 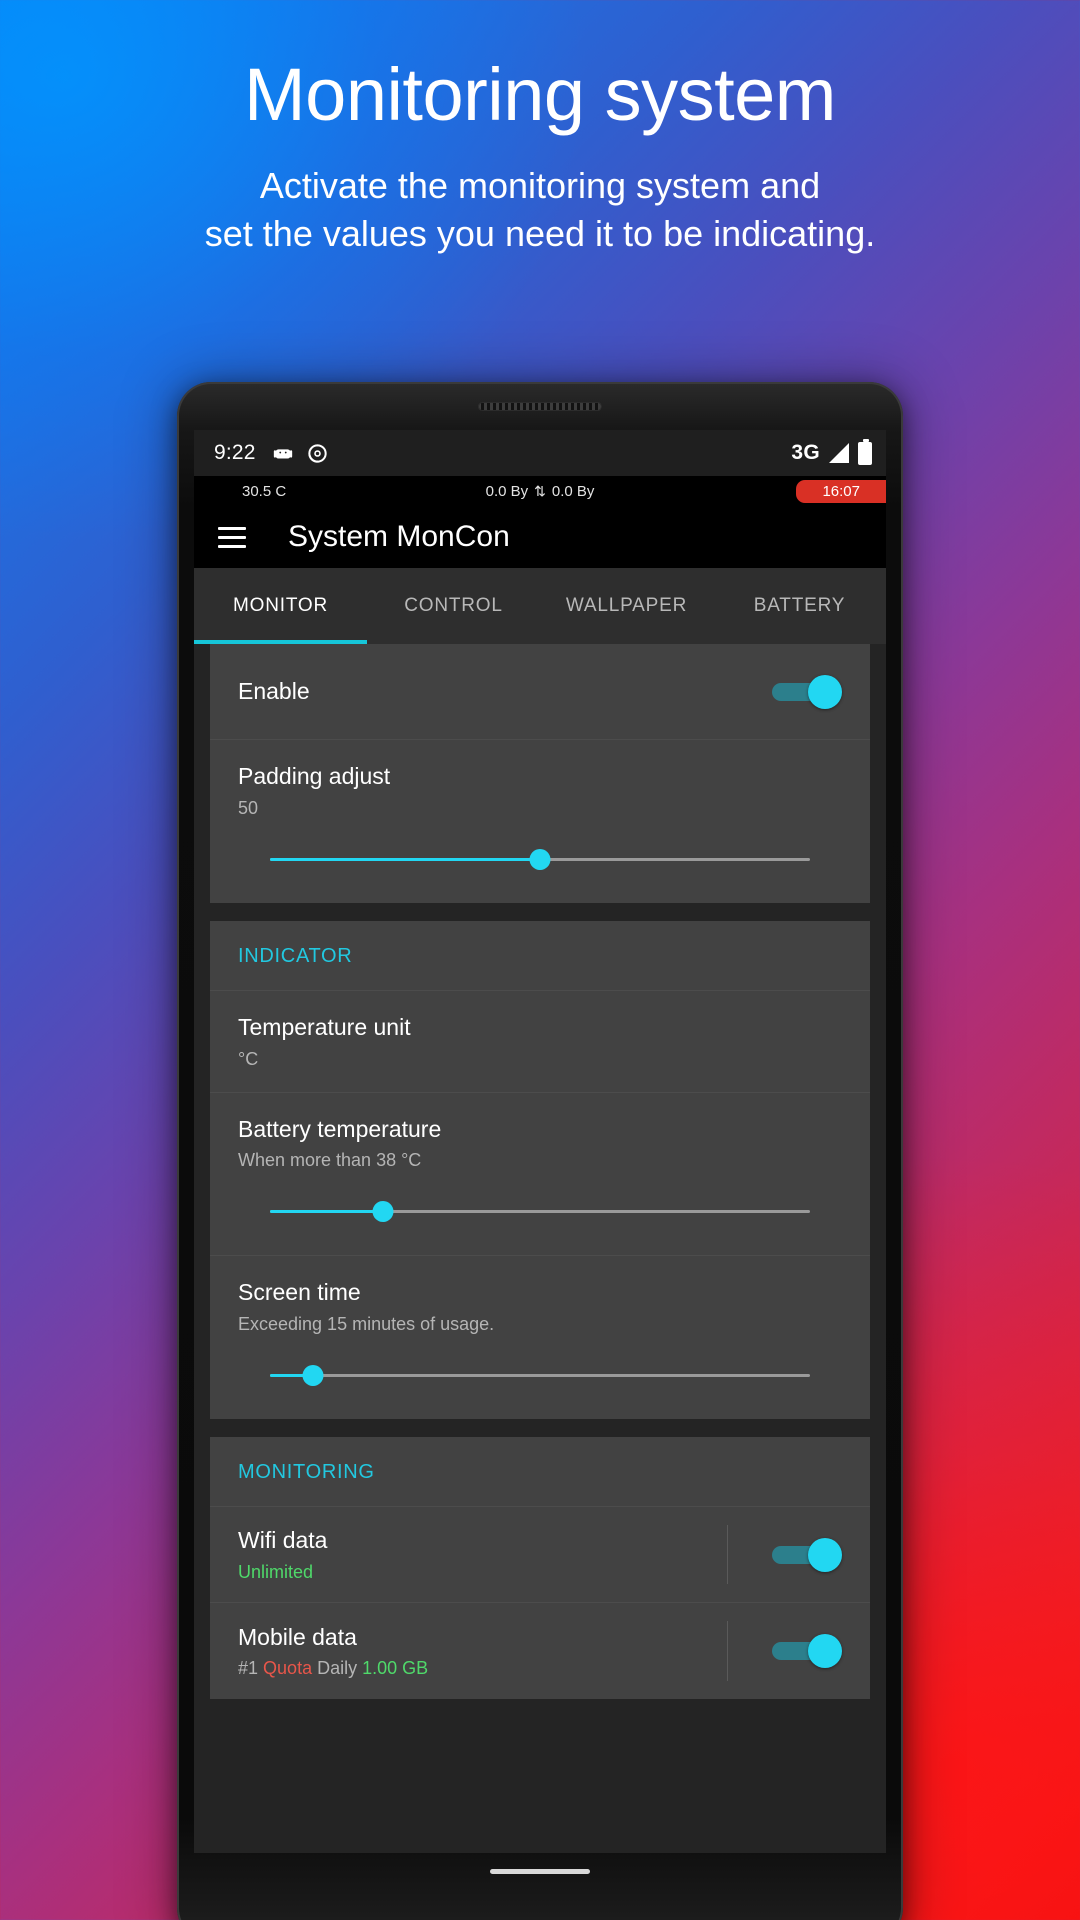 I want to click on setting-row-wifi-data: Wifi data Unlimited, so click(x=540, y=1555).